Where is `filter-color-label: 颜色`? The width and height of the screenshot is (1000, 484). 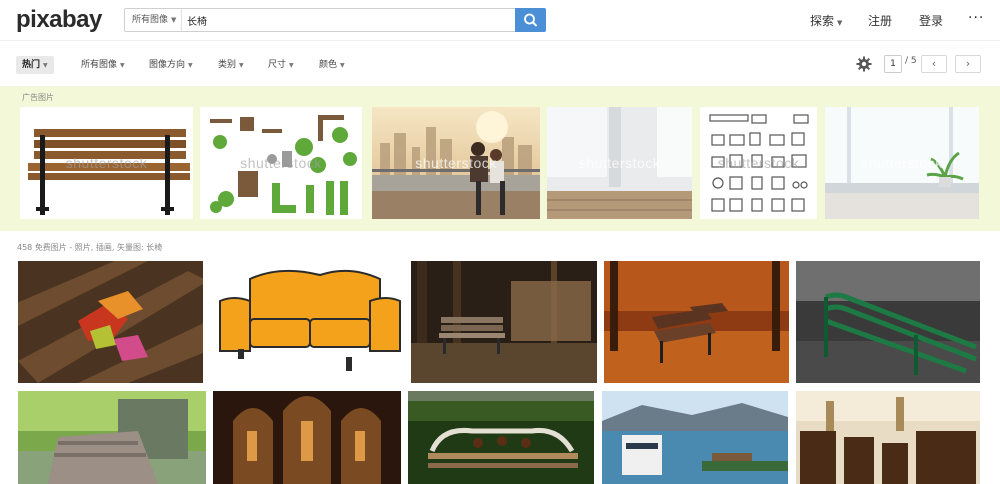
filter-color-label: 颜色 is located at coordinates (328, 65).